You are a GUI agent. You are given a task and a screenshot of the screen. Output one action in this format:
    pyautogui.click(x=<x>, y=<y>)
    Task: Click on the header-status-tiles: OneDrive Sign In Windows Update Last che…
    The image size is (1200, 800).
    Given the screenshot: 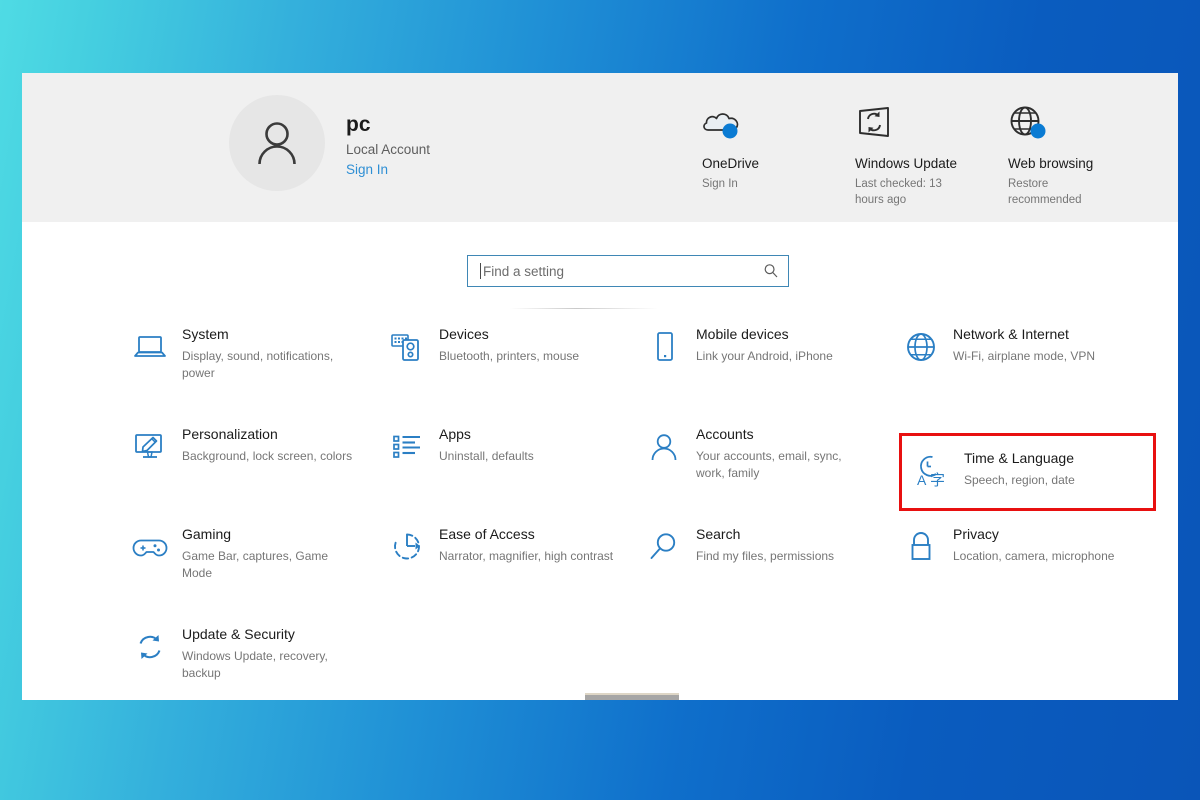 What is the action you would take?
    pyautogui.click(x=932, y=154)
    